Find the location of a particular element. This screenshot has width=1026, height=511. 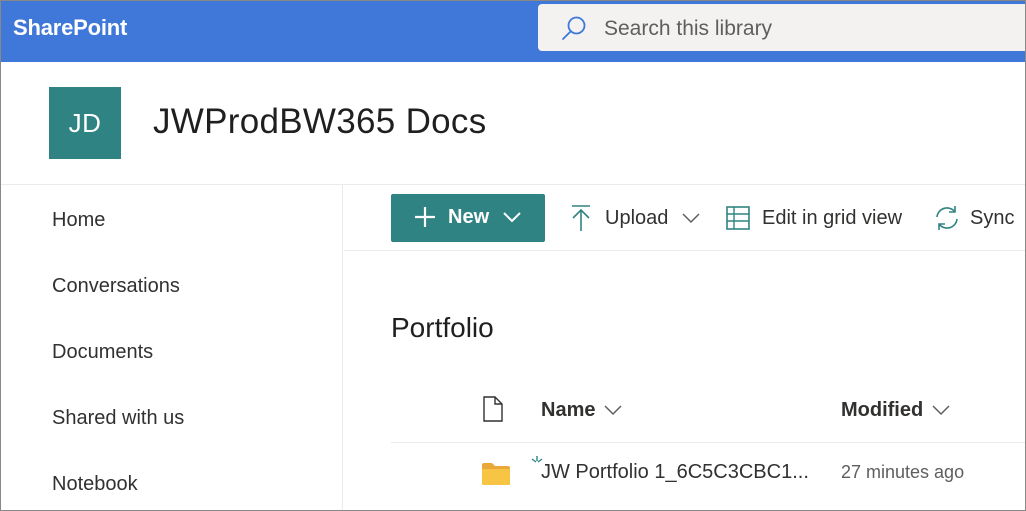

upload-arrow-icon is located at coordinates (581, 218).